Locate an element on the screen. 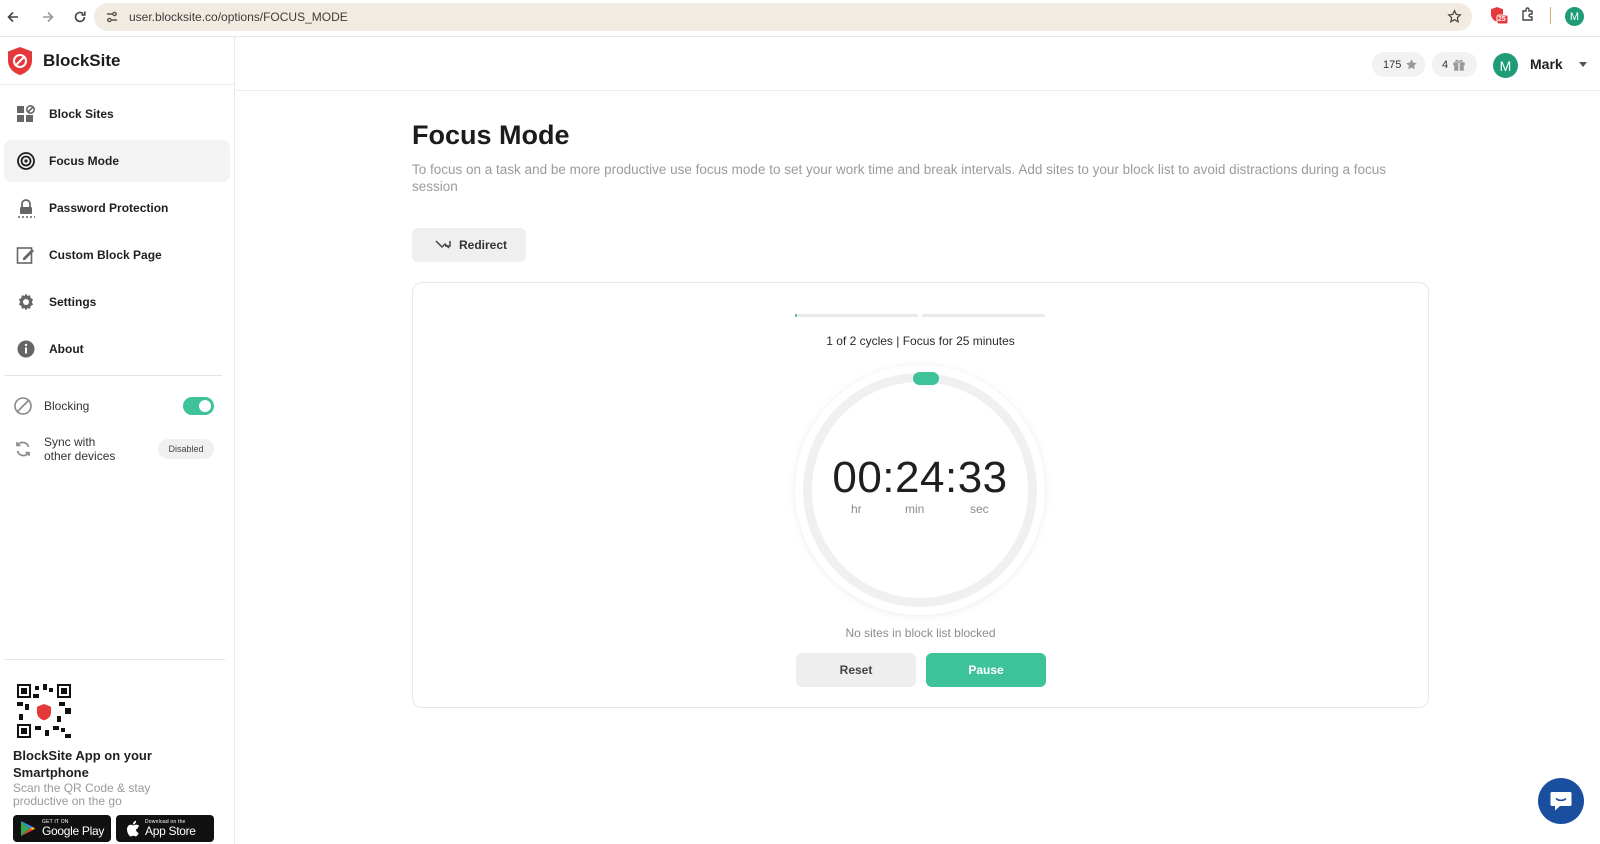  blocking-toggle-row: Blocking is located at coordinates (117, 406).